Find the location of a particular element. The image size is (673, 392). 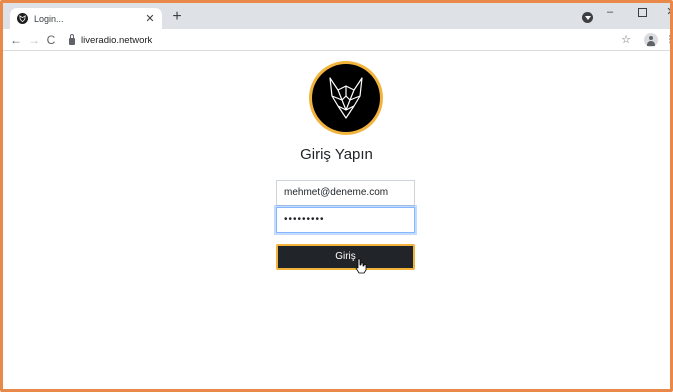

kebab-menu-icon: ⋮ is located at coordinates (667, 40).